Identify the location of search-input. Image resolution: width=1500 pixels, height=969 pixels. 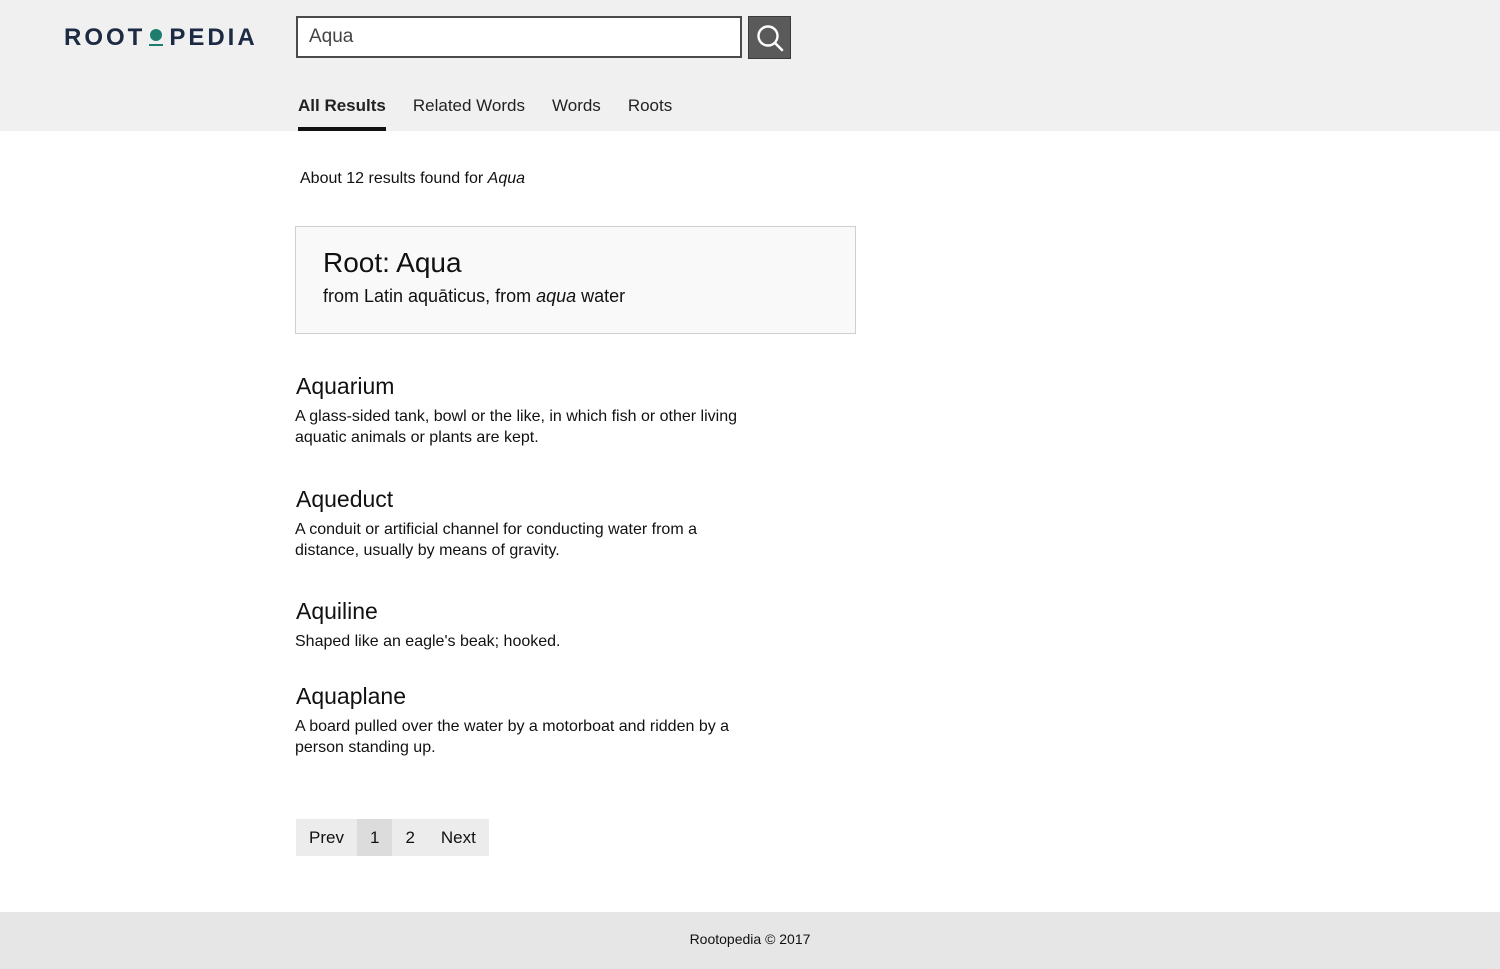
(519, 37).